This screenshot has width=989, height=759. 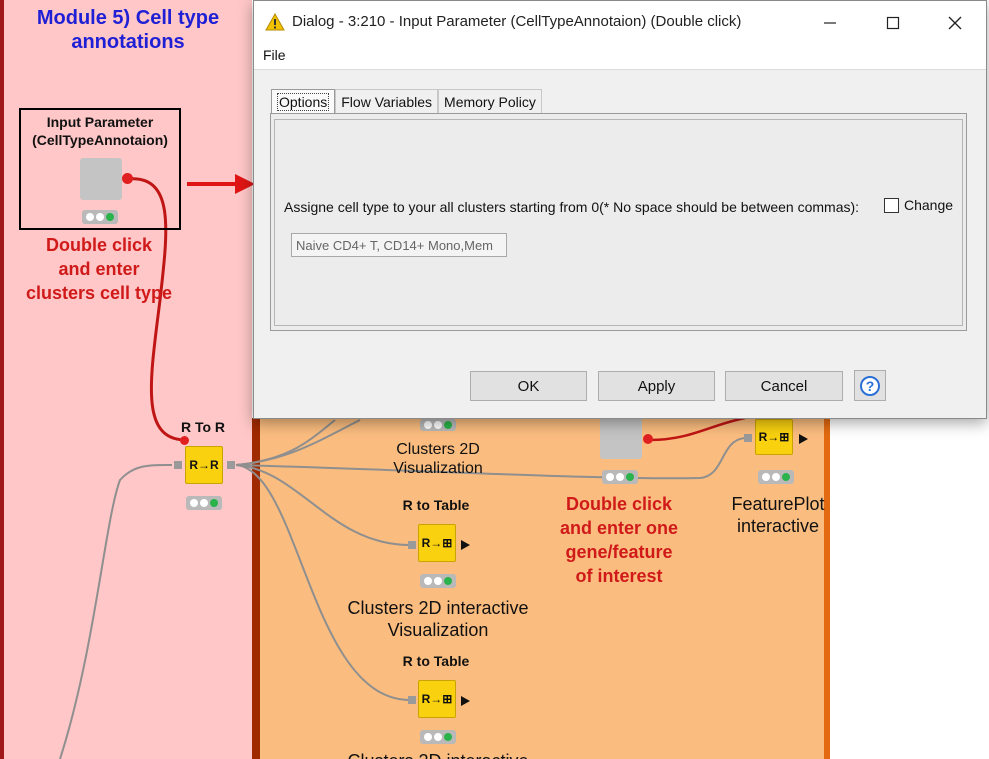 I want to click on maximize-icon, so click(x=893, y=23).